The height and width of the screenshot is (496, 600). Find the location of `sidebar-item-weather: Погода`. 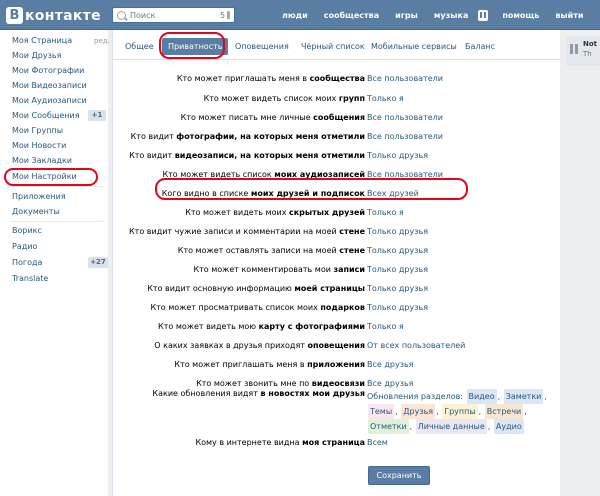

sidebar-item-weather: Погода is located at coordinates (27, 262).